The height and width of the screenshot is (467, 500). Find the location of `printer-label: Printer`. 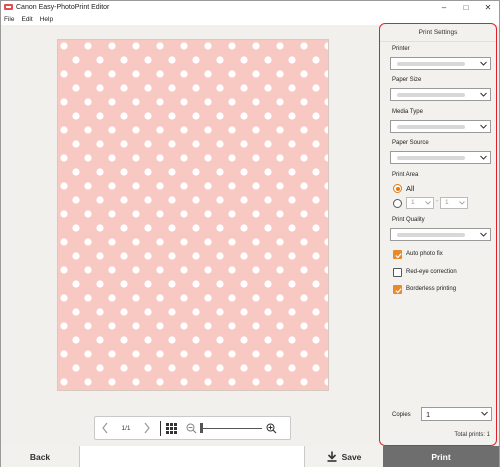

printer-label: Printer is located at coordinates (401, 49).